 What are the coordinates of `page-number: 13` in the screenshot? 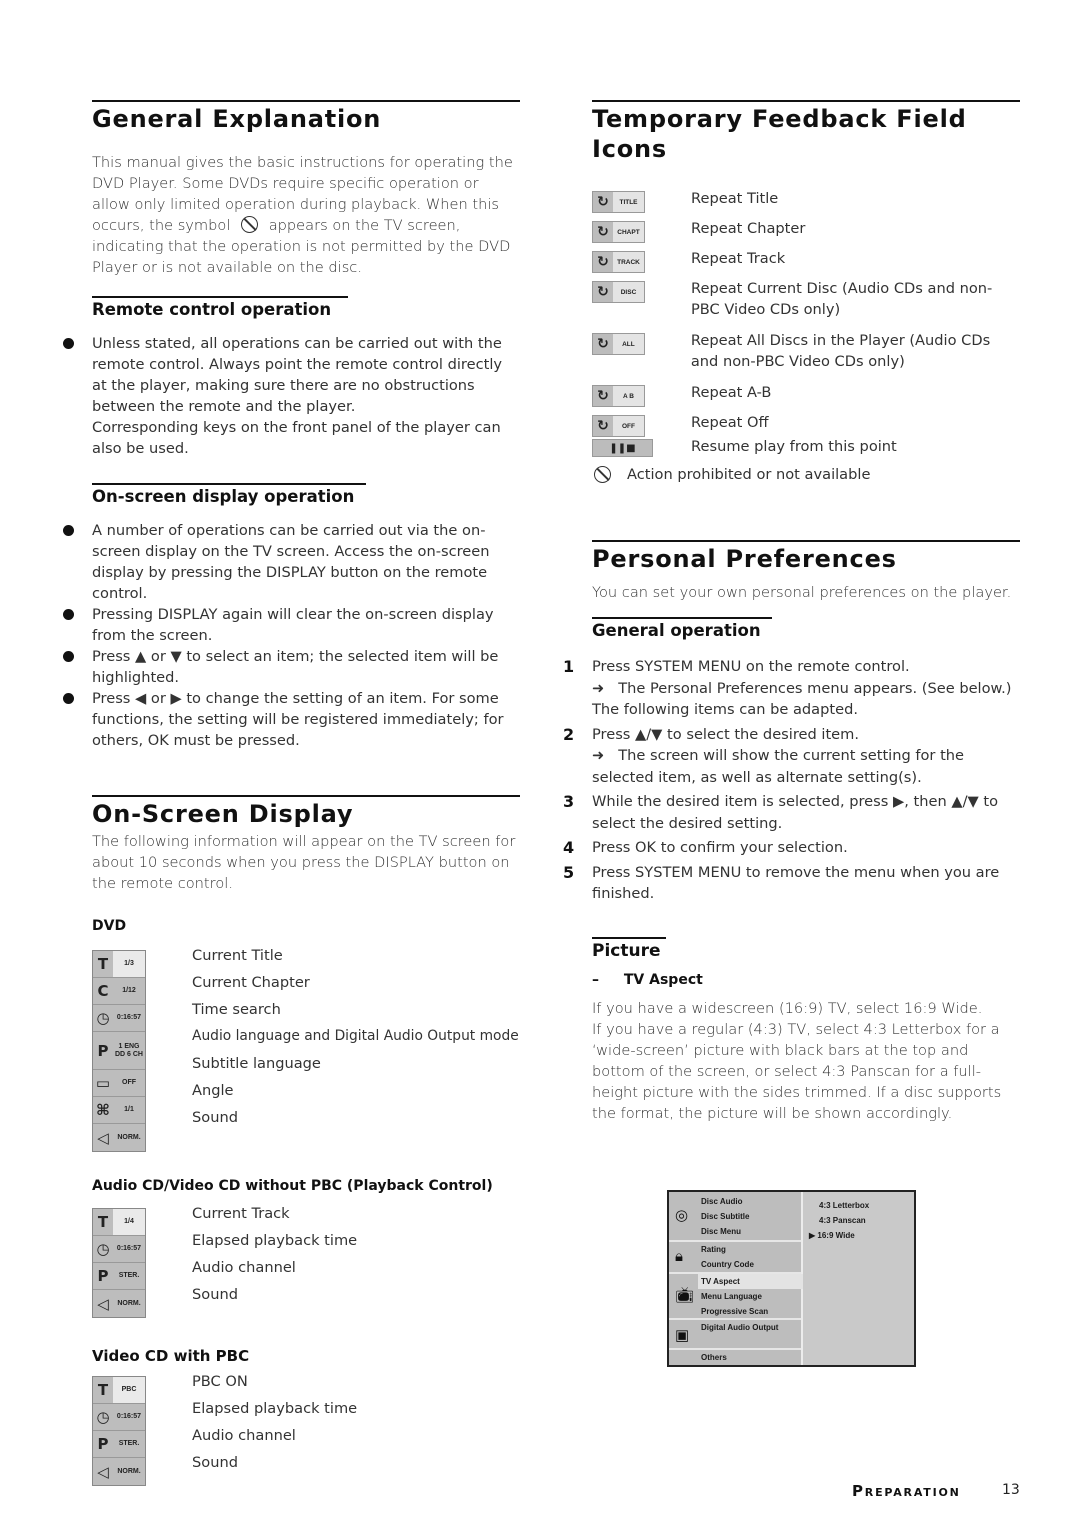 It's located at (1011, 1490).